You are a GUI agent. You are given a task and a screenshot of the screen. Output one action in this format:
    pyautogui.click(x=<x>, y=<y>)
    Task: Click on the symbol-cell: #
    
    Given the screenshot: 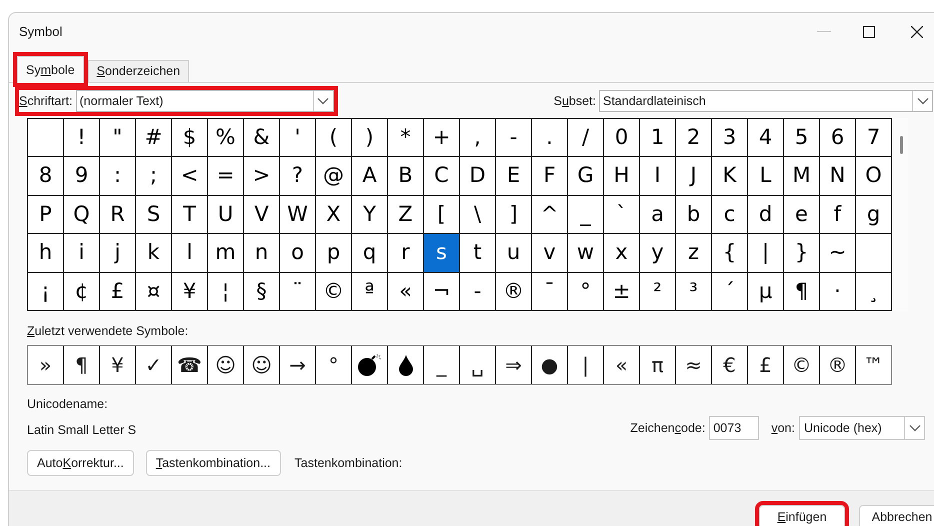 What is the action you would take?
    pyautogui.click(x=153, y=137)
    